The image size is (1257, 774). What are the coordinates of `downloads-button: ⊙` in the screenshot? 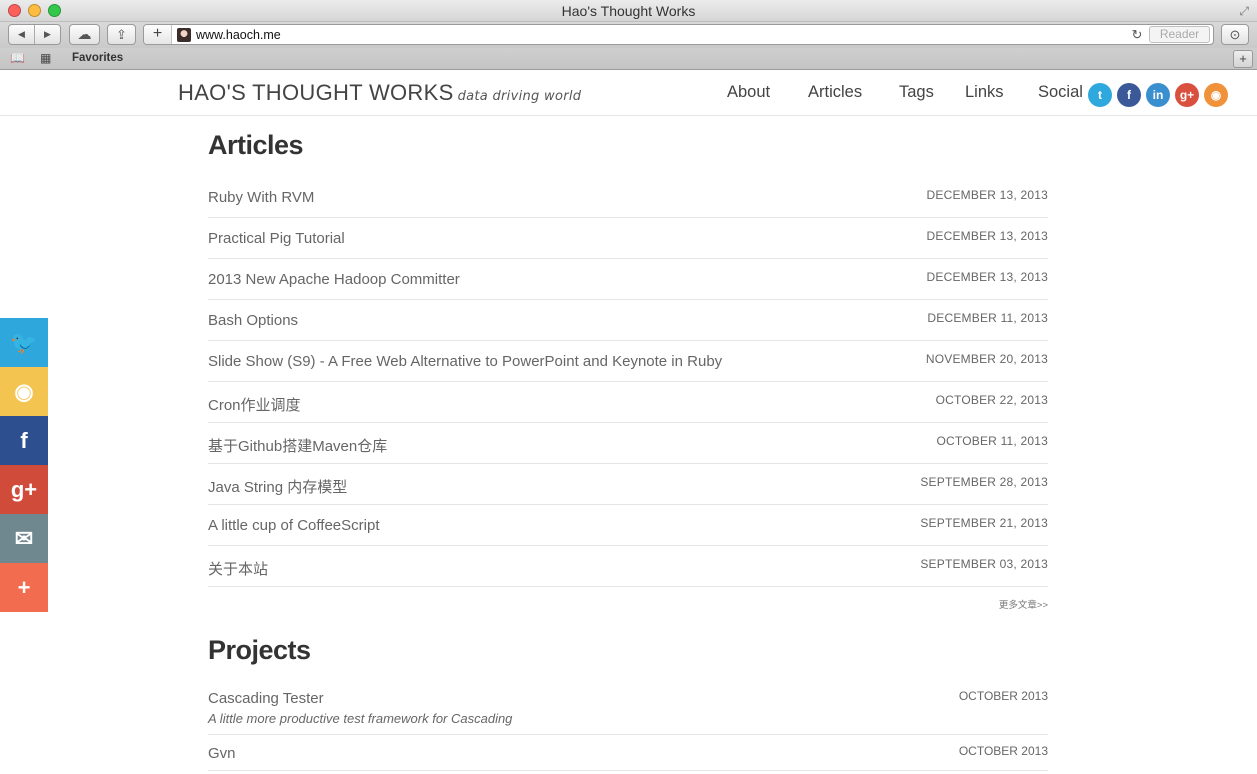 It's located at (1235, 34).